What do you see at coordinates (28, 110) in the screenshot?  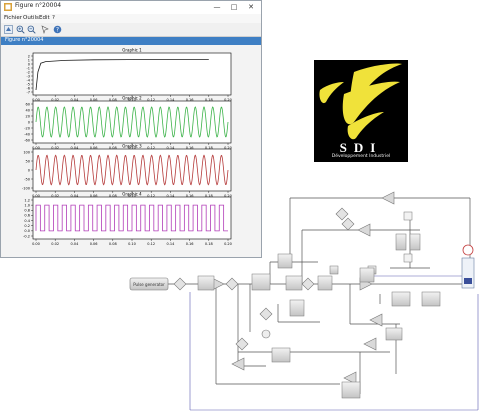 I see `y-tick-label: 40` at bounding box center [28, 110].